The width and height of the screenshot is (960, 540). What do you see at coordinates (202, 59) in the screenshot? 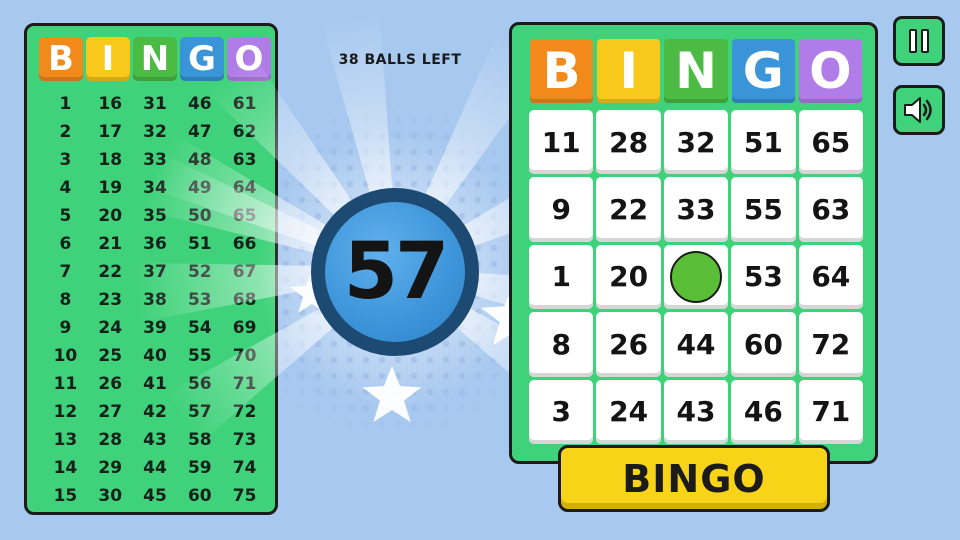
I see `board-header-letter-g: G` at bounding box center [202, 59].